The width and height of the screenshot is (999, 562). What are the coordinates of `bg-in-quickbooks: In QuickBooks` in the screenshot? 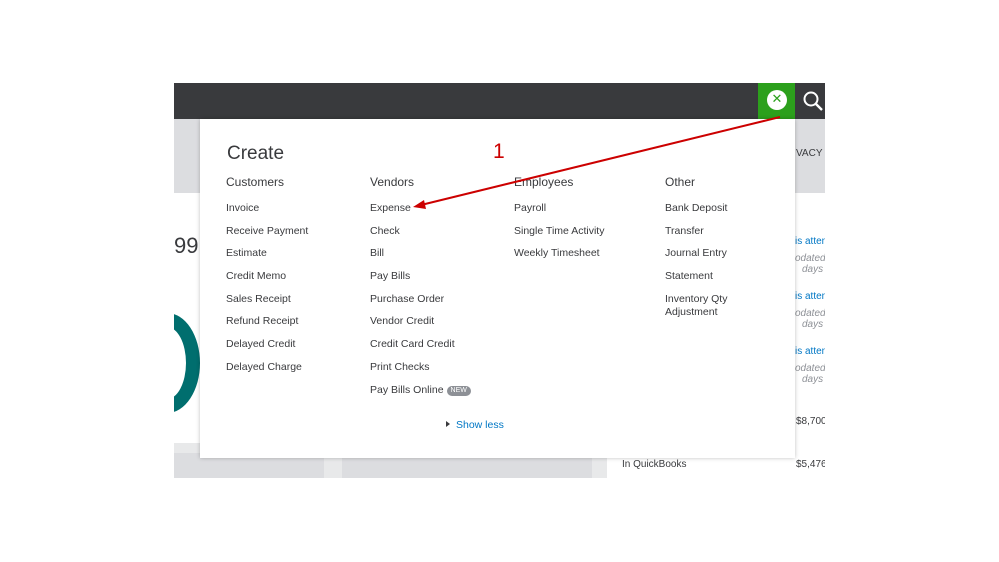 It's located at (654, 464).